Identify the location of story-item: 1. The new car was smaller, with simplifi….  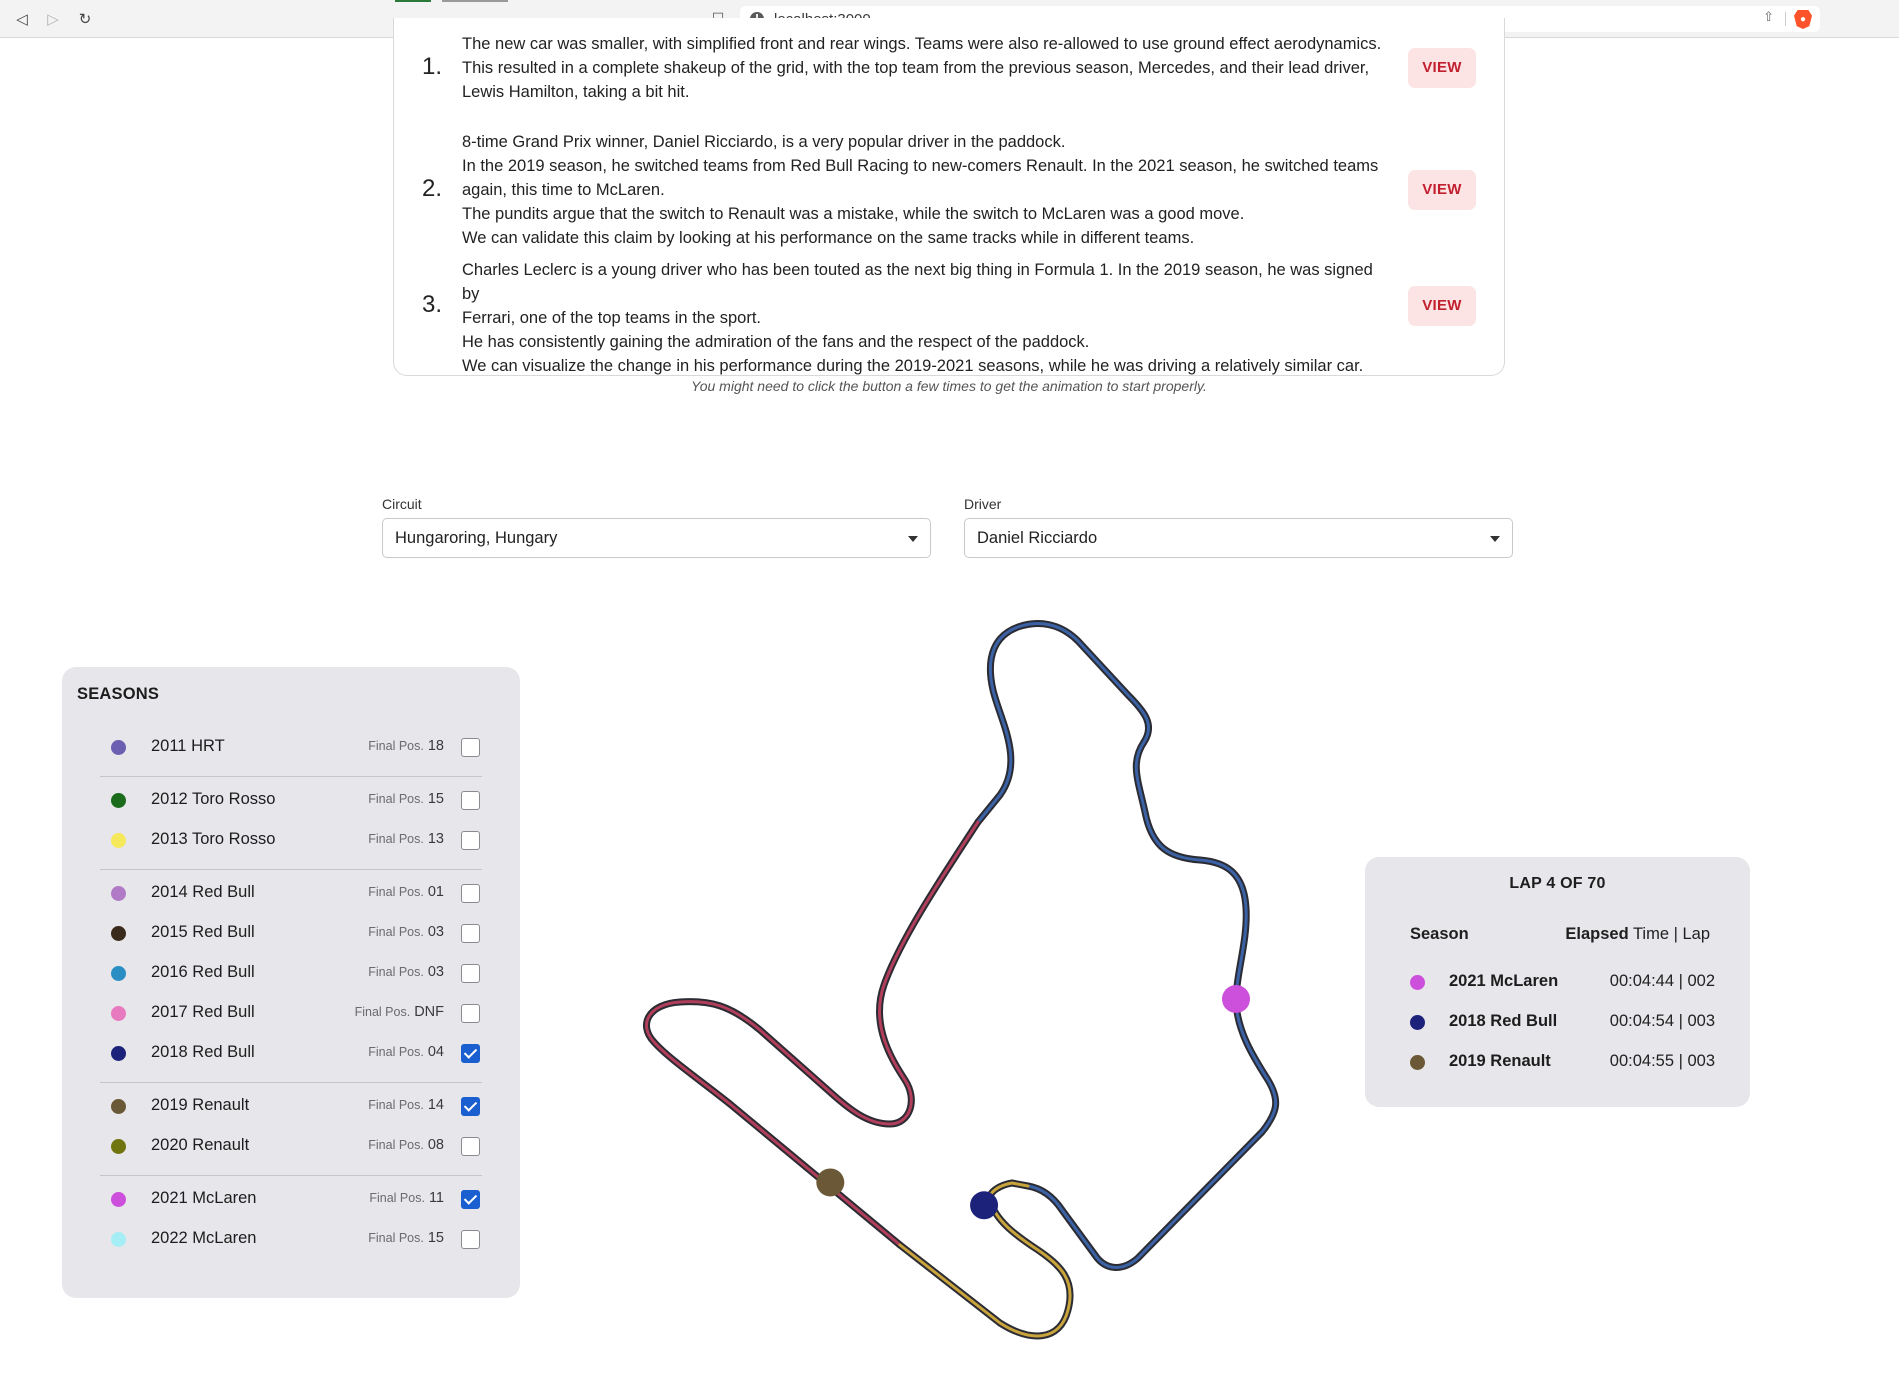
(950, 68).